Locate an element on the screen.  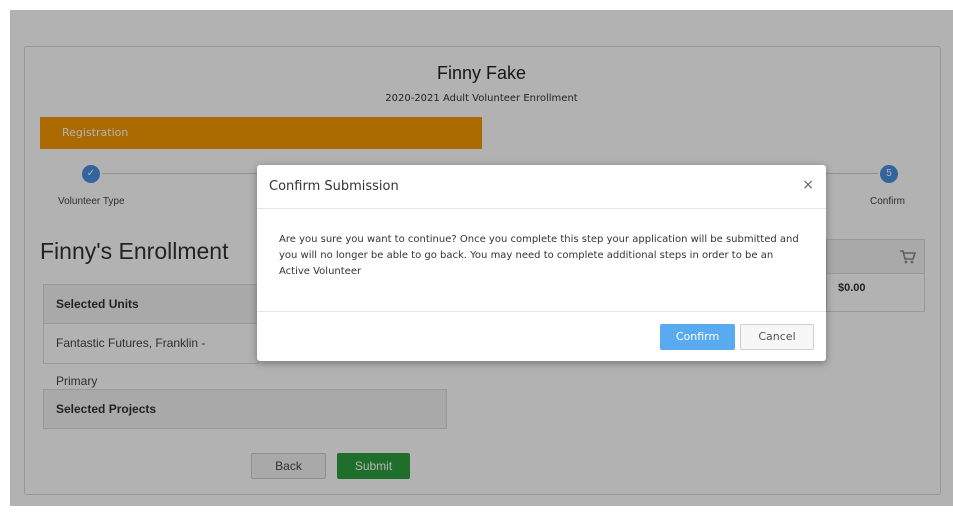
confirm-button: Confirm is located at coordinates (697, 337).